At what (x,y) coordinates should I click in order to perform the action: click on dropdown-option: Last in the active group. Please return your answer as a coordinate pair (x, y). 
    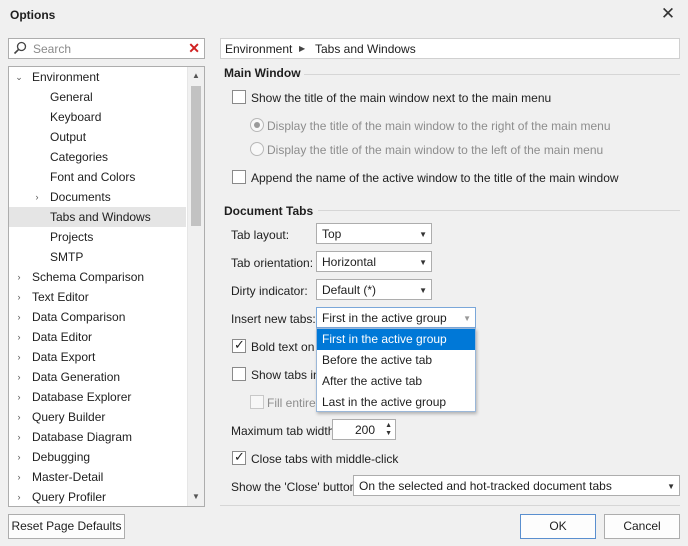
    Looking at the image, I should click on (396, 402).